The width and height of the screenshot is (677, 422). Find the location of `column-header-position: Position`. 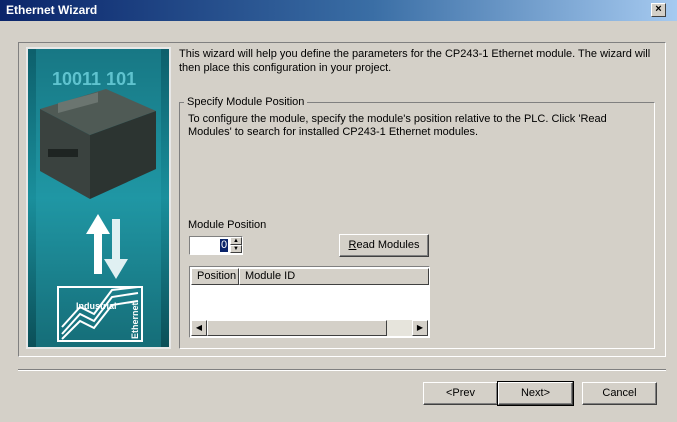

column-header-position: Position is located at coordinates (215, 276).